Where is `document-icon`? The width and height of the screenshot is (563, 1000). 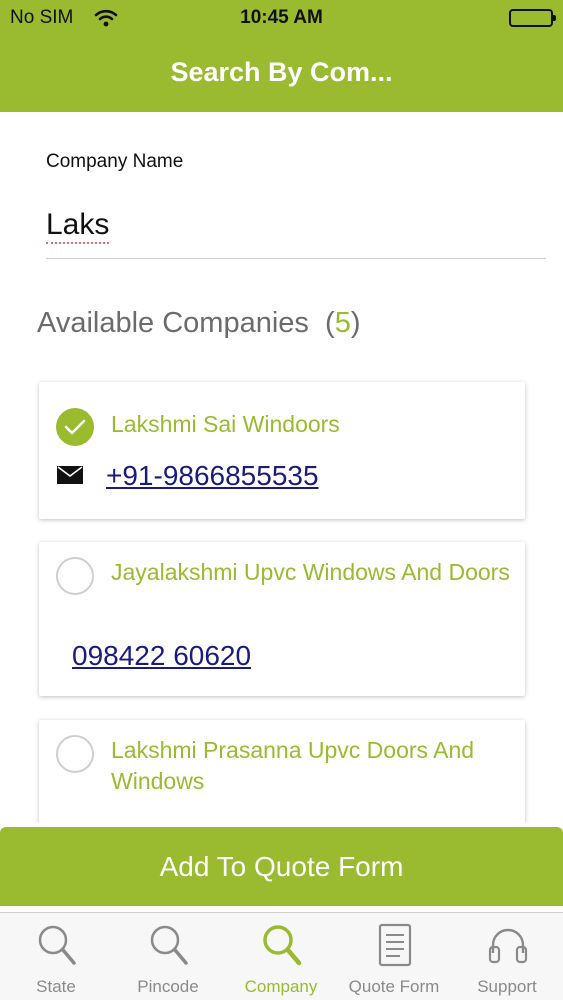 document-icon is located at coordinates (395, 945).